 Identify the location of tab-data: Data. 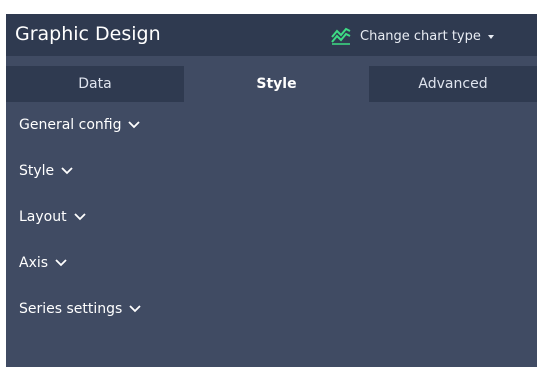
(95, 84).